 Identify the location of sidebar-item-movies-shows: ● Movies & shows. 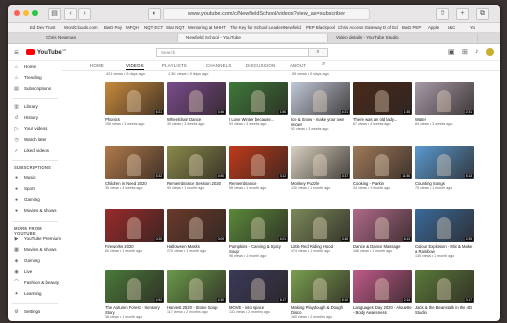
(35, 211).